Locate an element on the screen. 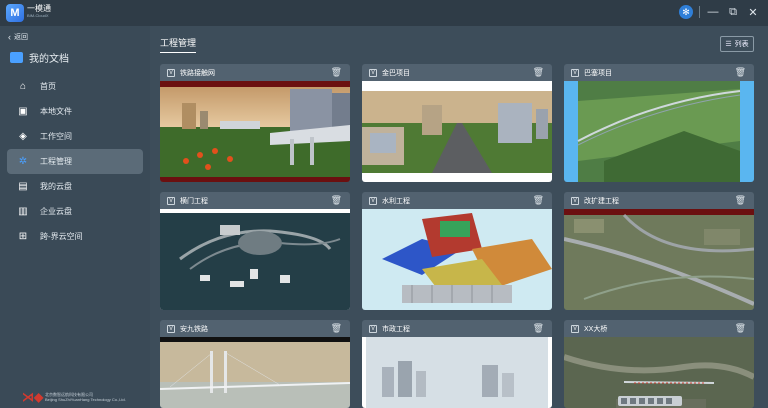 This screenshot has width=768, height=408. sidebar-item-label: 本地文件 is located at coordinates (56, 111).